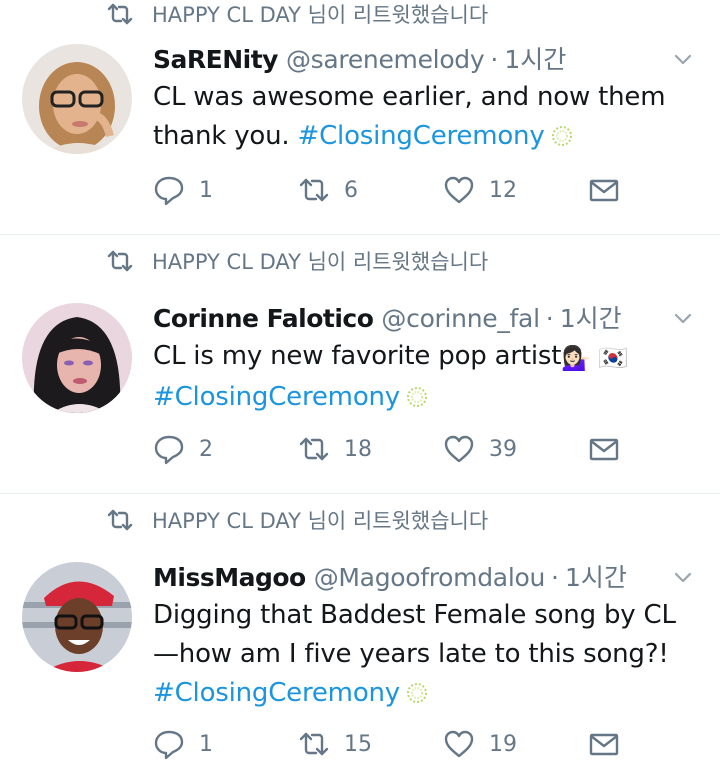  What do you see at coordinates (503, 190) in the screenshot?
I see `like-count: 12` at bounding box center [503, 190].